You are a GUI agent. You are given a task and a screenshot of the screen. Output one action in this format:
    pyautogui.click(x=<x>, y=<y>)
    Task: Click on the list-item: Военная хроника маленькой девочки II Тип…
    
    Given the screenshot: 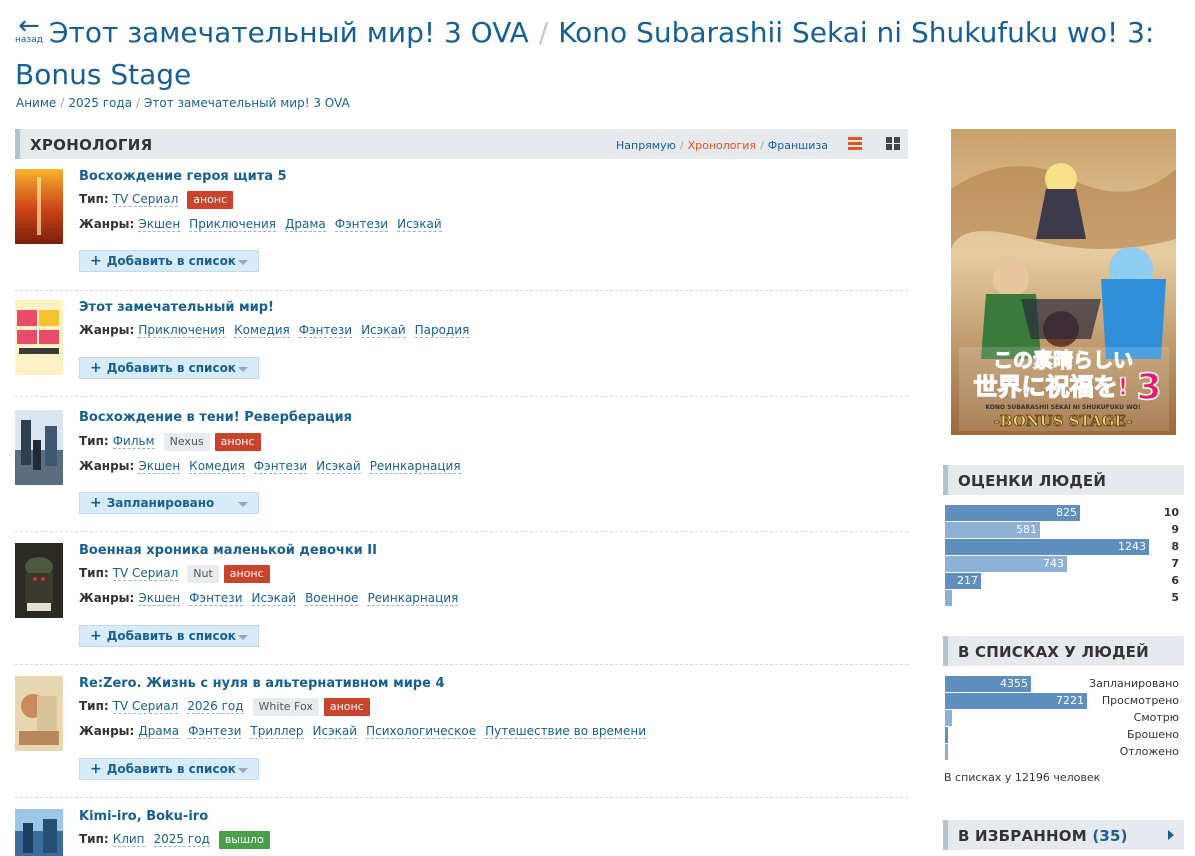 What is the action you would take?
    pyautogui.click(x=461, y=604)
    